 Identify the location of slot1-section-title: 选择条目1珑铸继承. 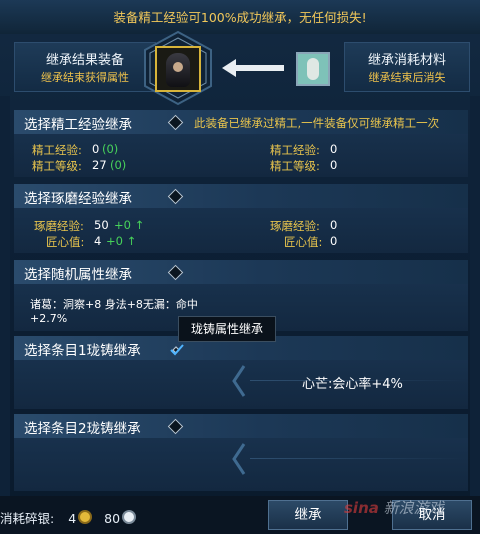
(82, 351).